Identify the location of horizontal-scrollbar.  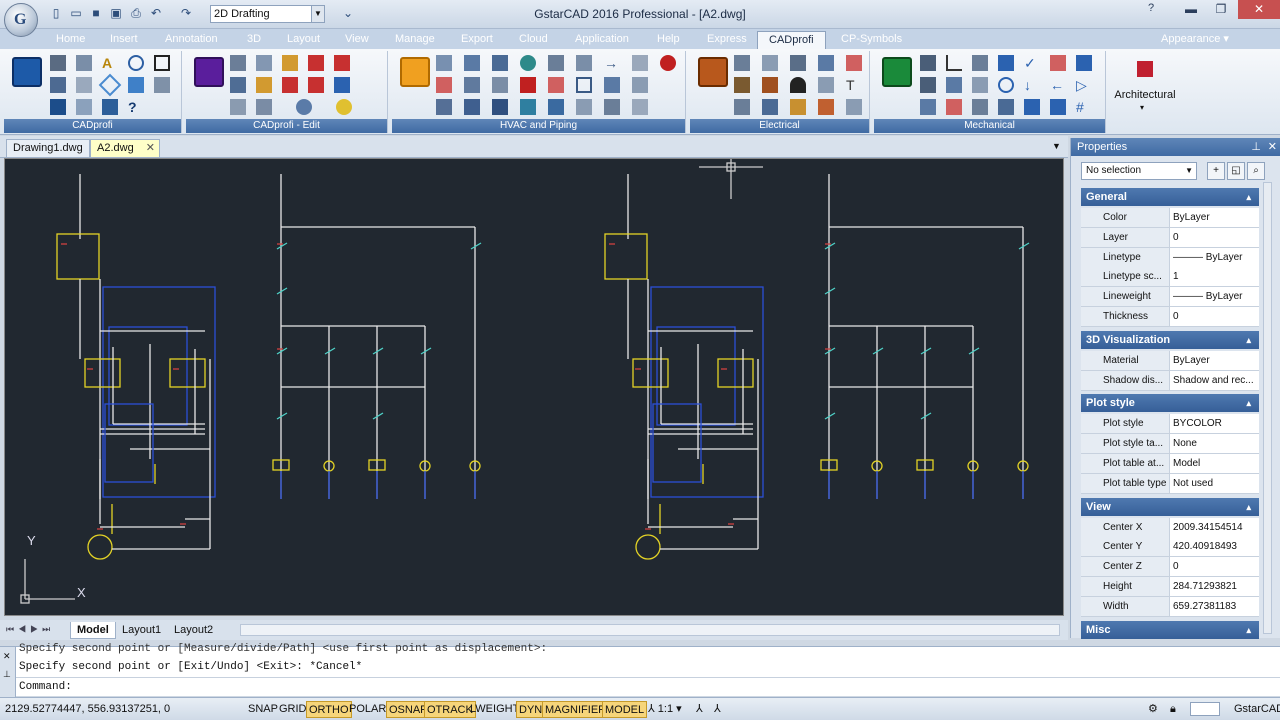
(650, 630).